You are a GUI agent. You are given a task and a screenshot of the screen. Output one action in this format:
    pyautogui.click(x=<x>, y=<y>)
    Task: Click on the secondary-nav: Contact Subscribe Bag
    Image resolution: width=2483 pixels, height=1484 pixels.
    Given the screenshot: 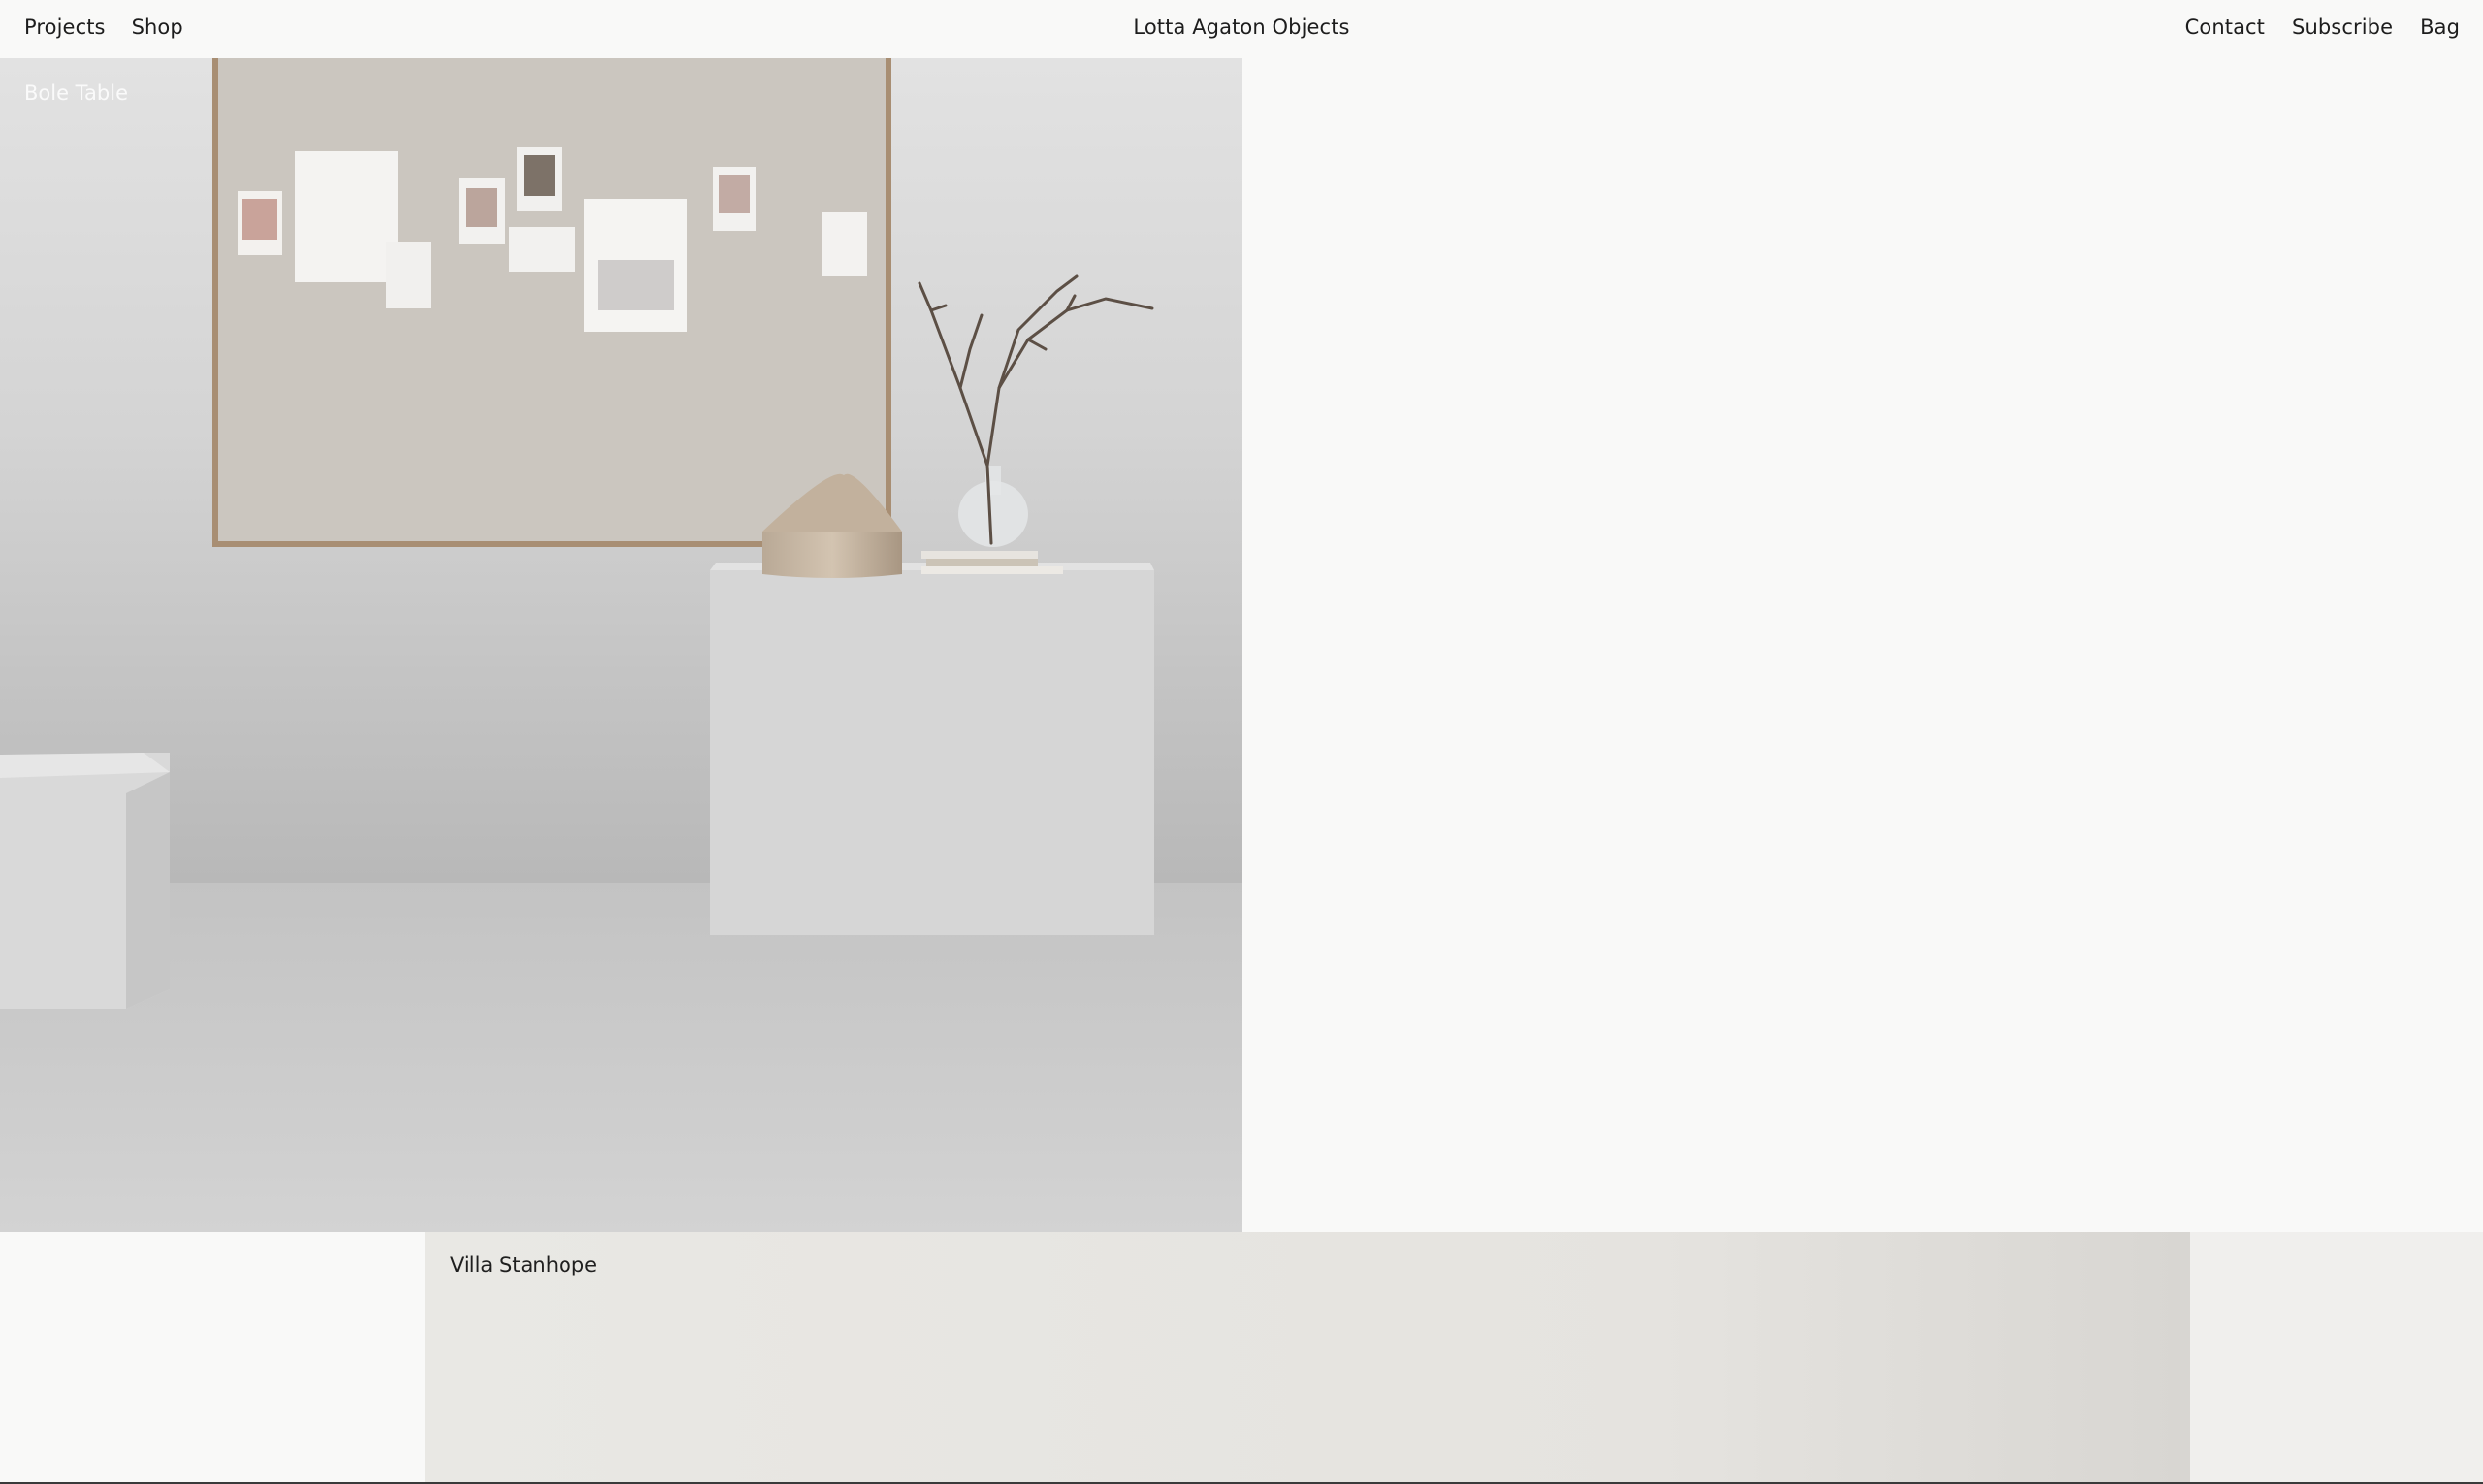 What is the action you would take?
    pyautogui.click(x=2323, y=28)
    